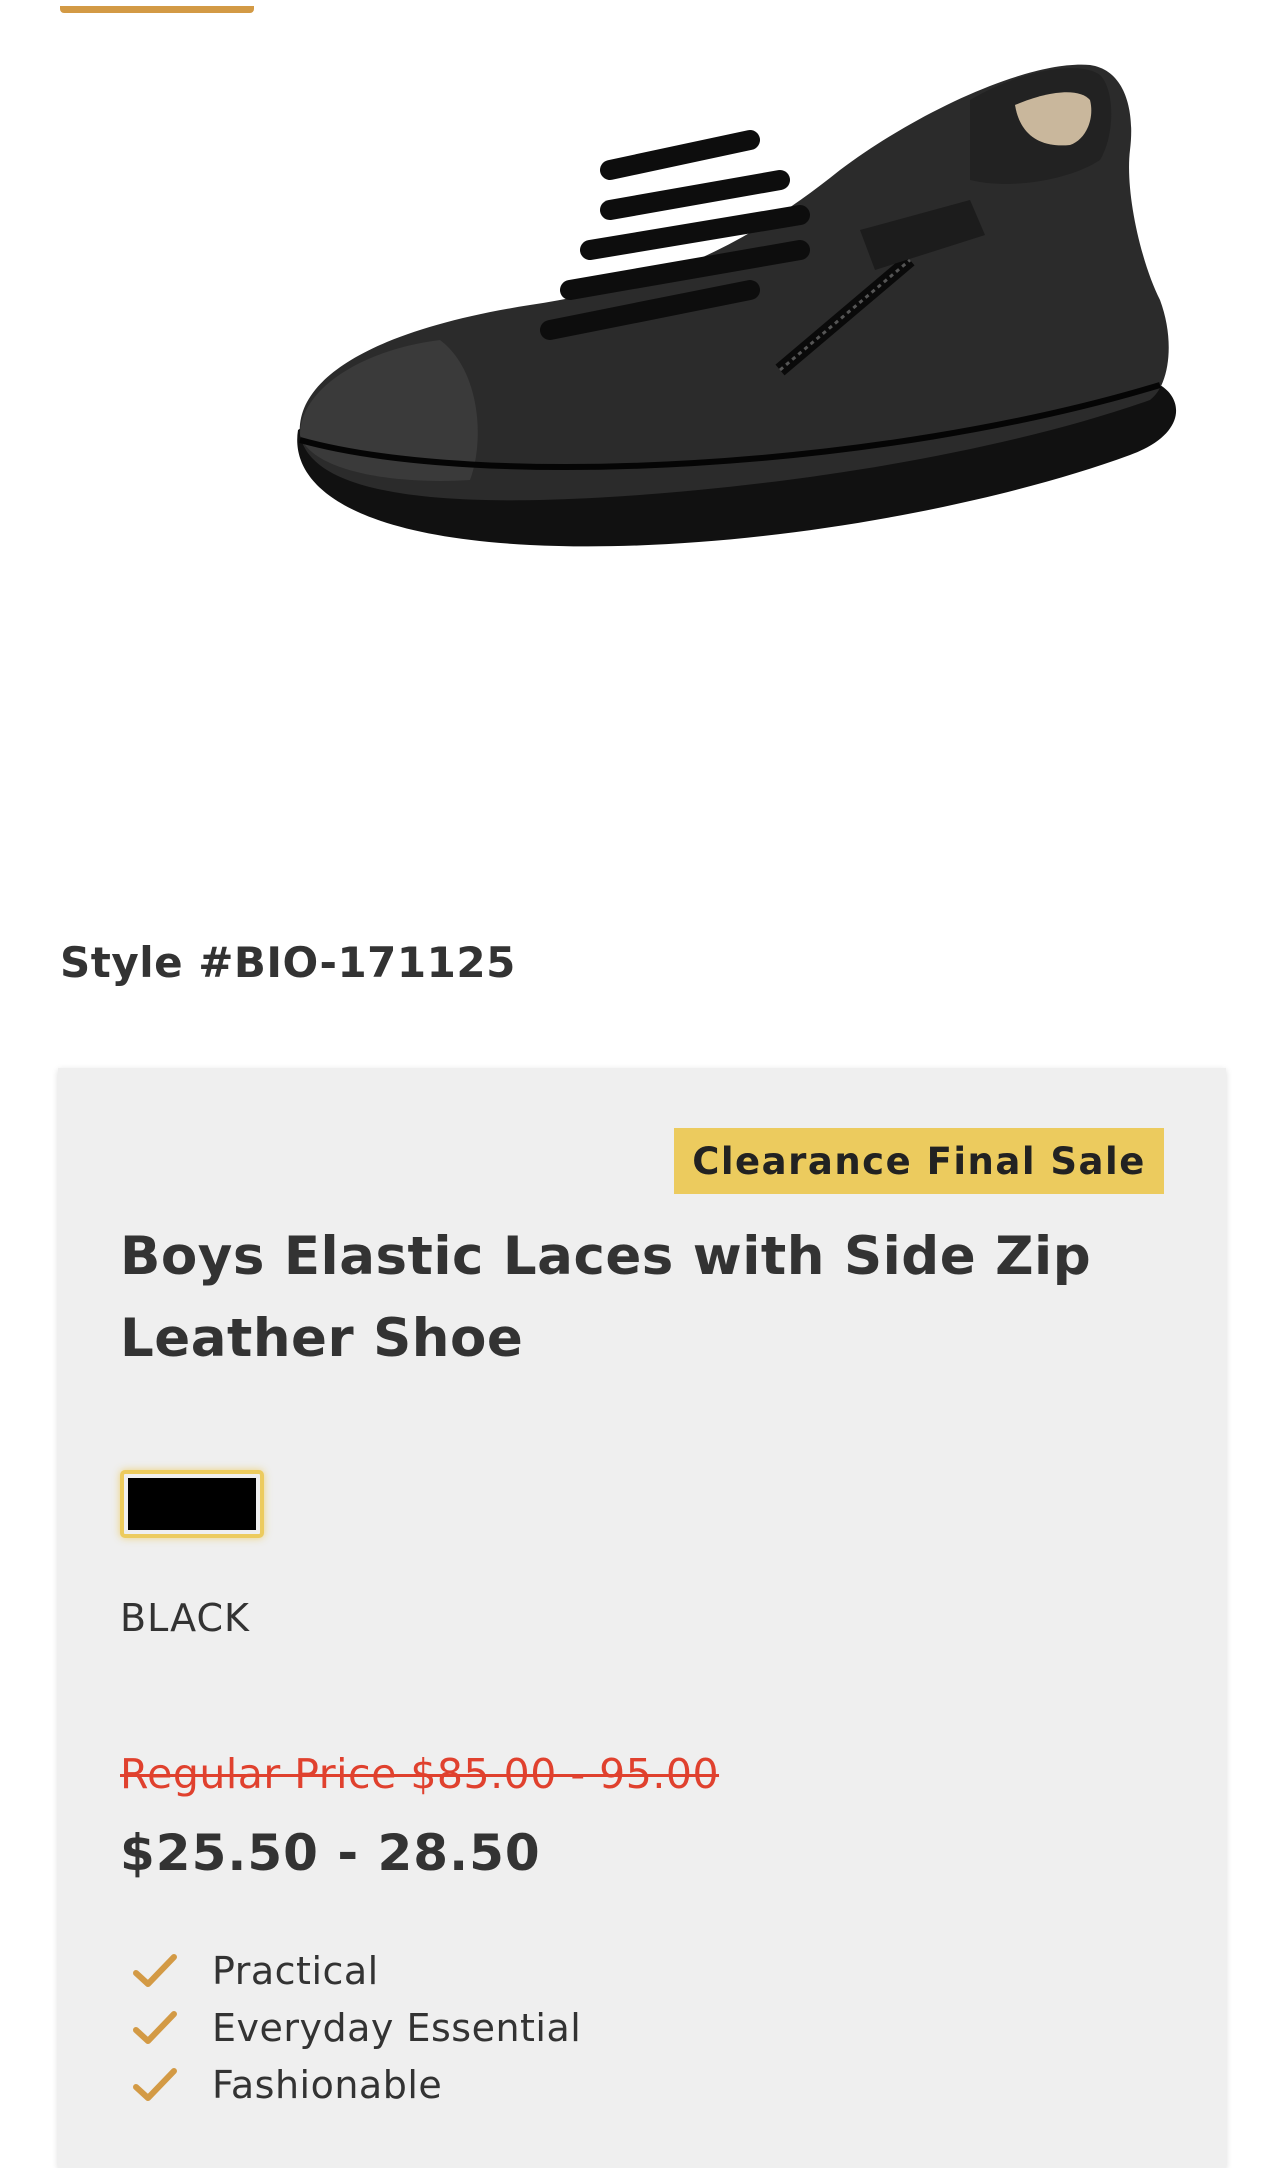 The image size is (1284, 2168). I want to click on feature-label: Fashionable, so click(327, 2084).